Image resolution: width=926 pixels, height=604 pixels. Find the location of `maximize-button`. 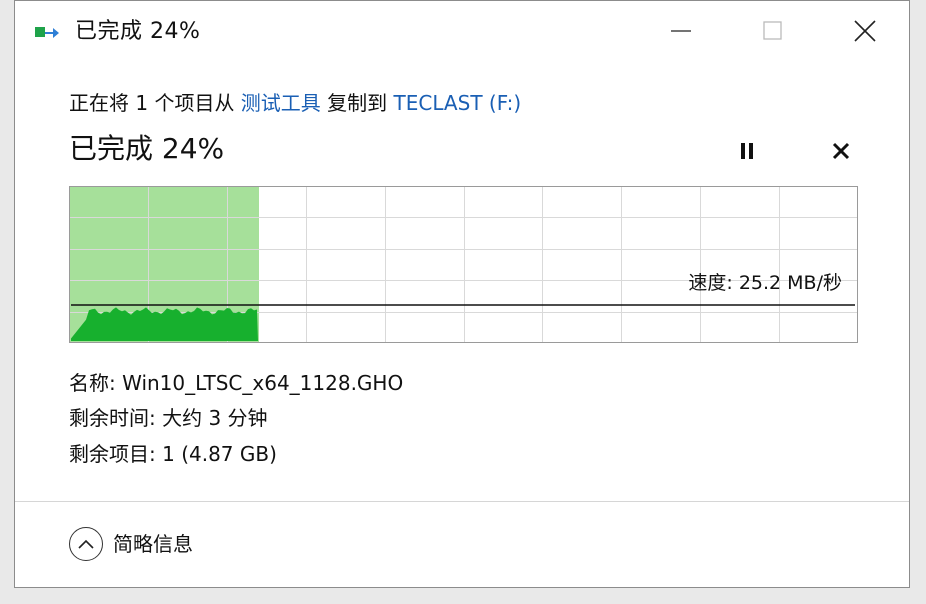

maximize-button is located at coordinates (773, 31).